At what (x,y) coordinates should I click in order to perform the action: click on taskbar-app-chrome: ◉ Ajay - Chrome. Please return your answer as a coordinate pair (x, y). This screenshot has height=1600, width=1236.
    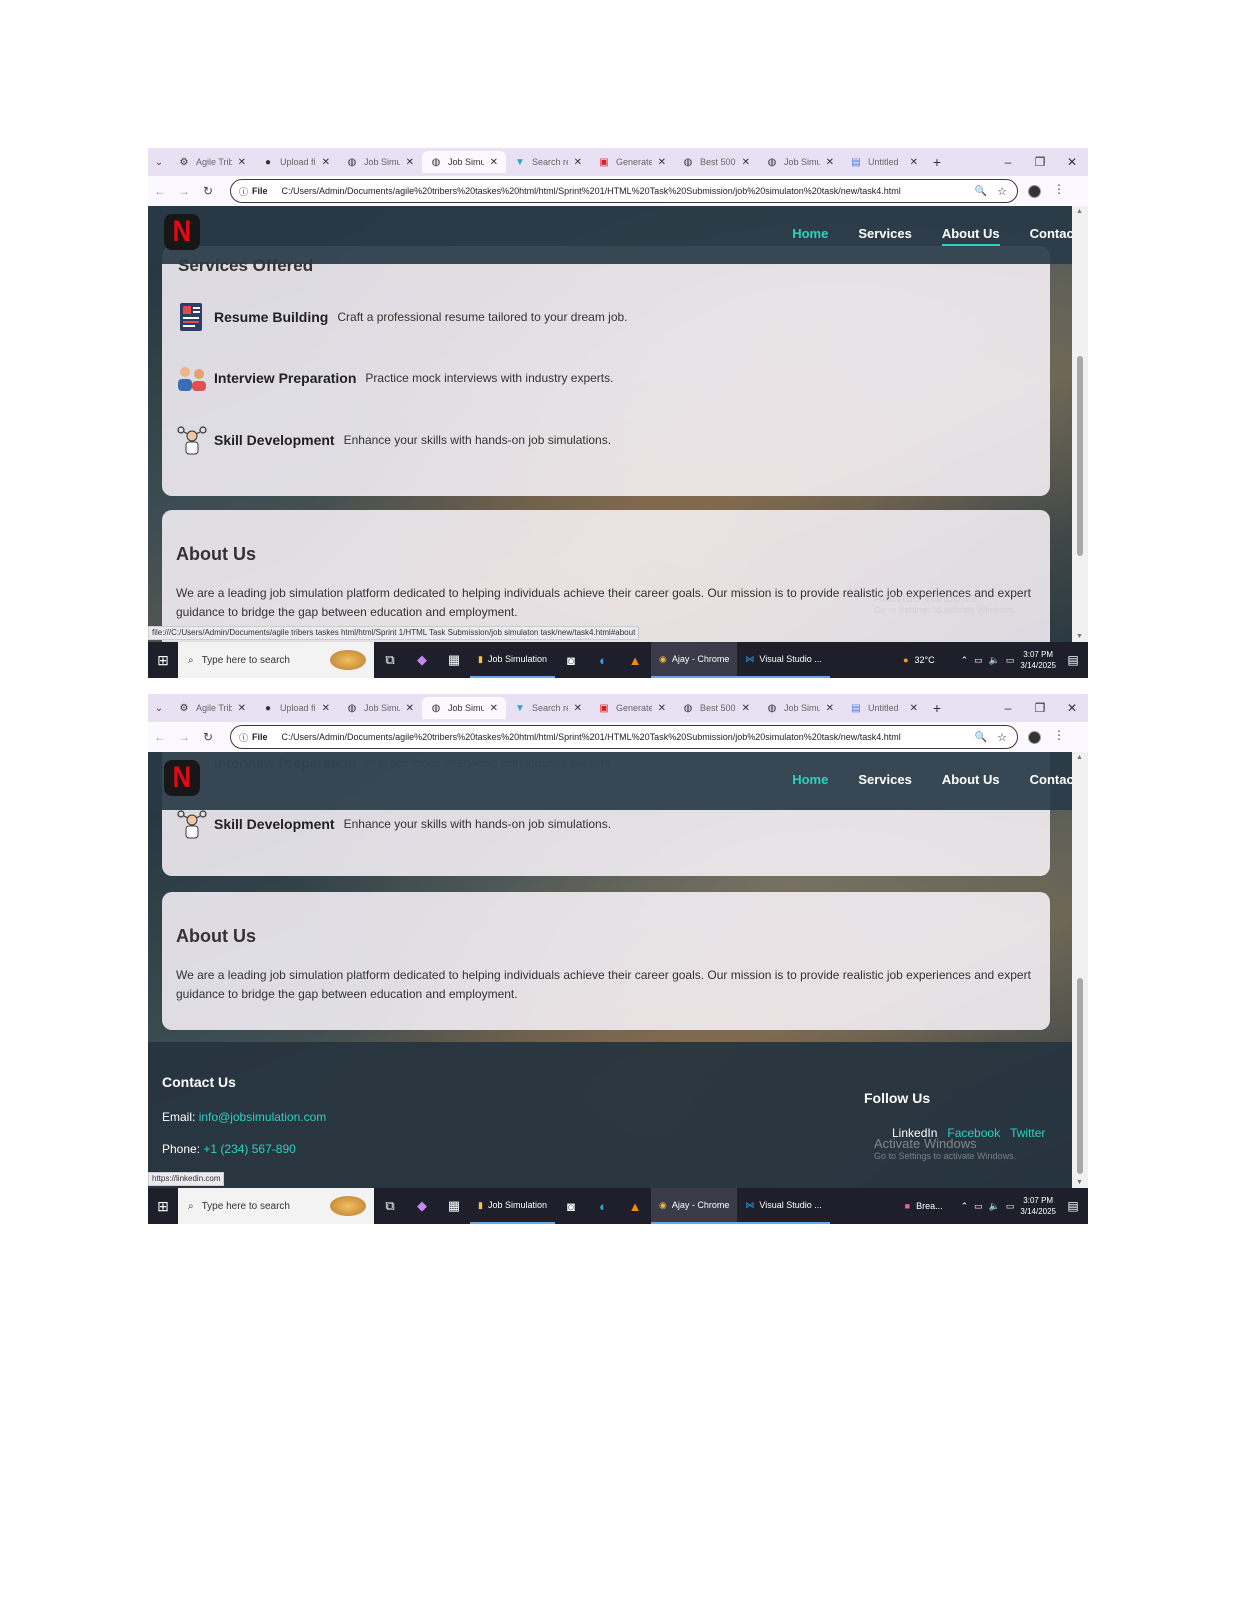
    Looking at the image, I should click on (694, 660).